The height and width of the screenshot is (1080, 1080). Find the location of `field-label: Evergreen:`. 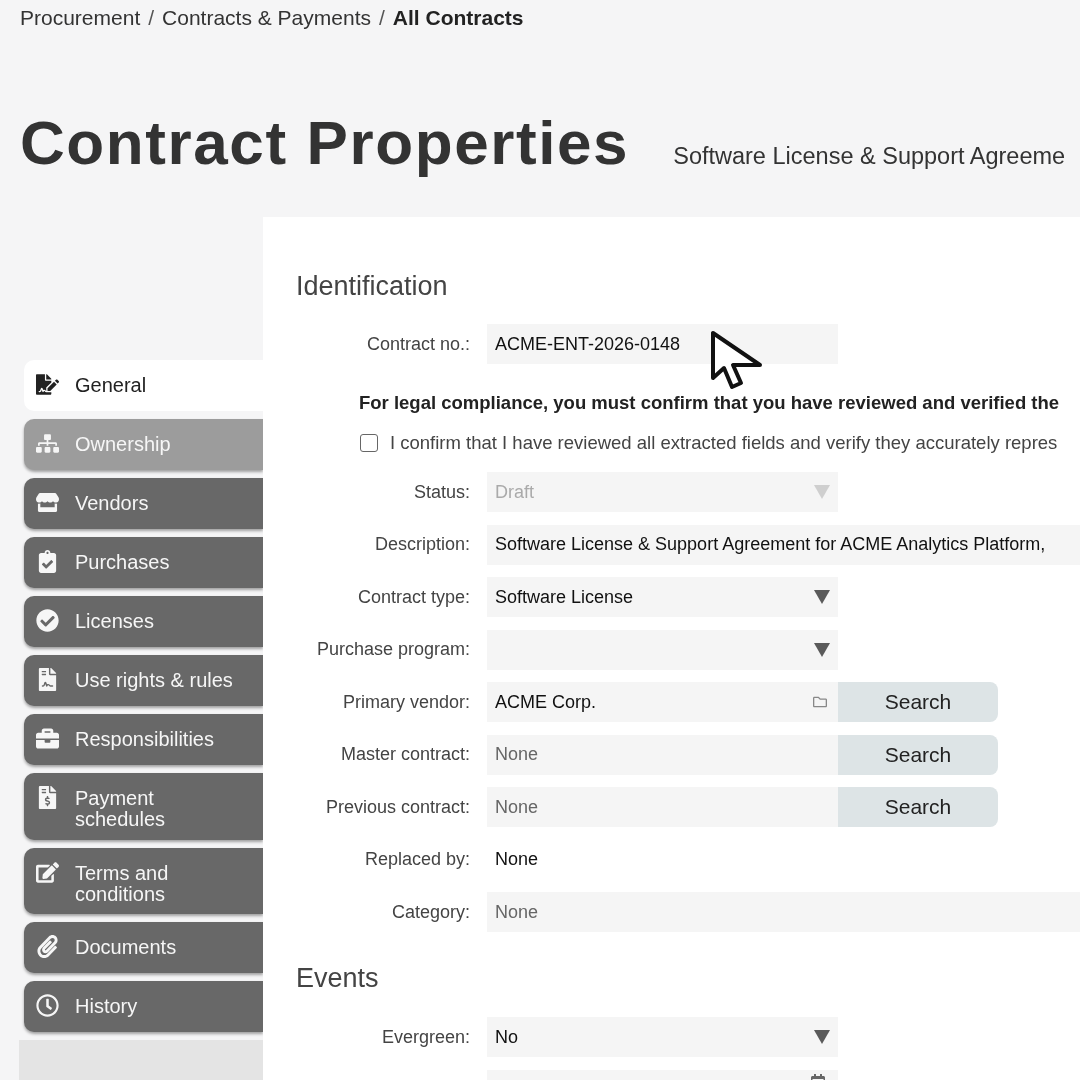

field-label: Evergreen: is located at coordinates (425, 1037).